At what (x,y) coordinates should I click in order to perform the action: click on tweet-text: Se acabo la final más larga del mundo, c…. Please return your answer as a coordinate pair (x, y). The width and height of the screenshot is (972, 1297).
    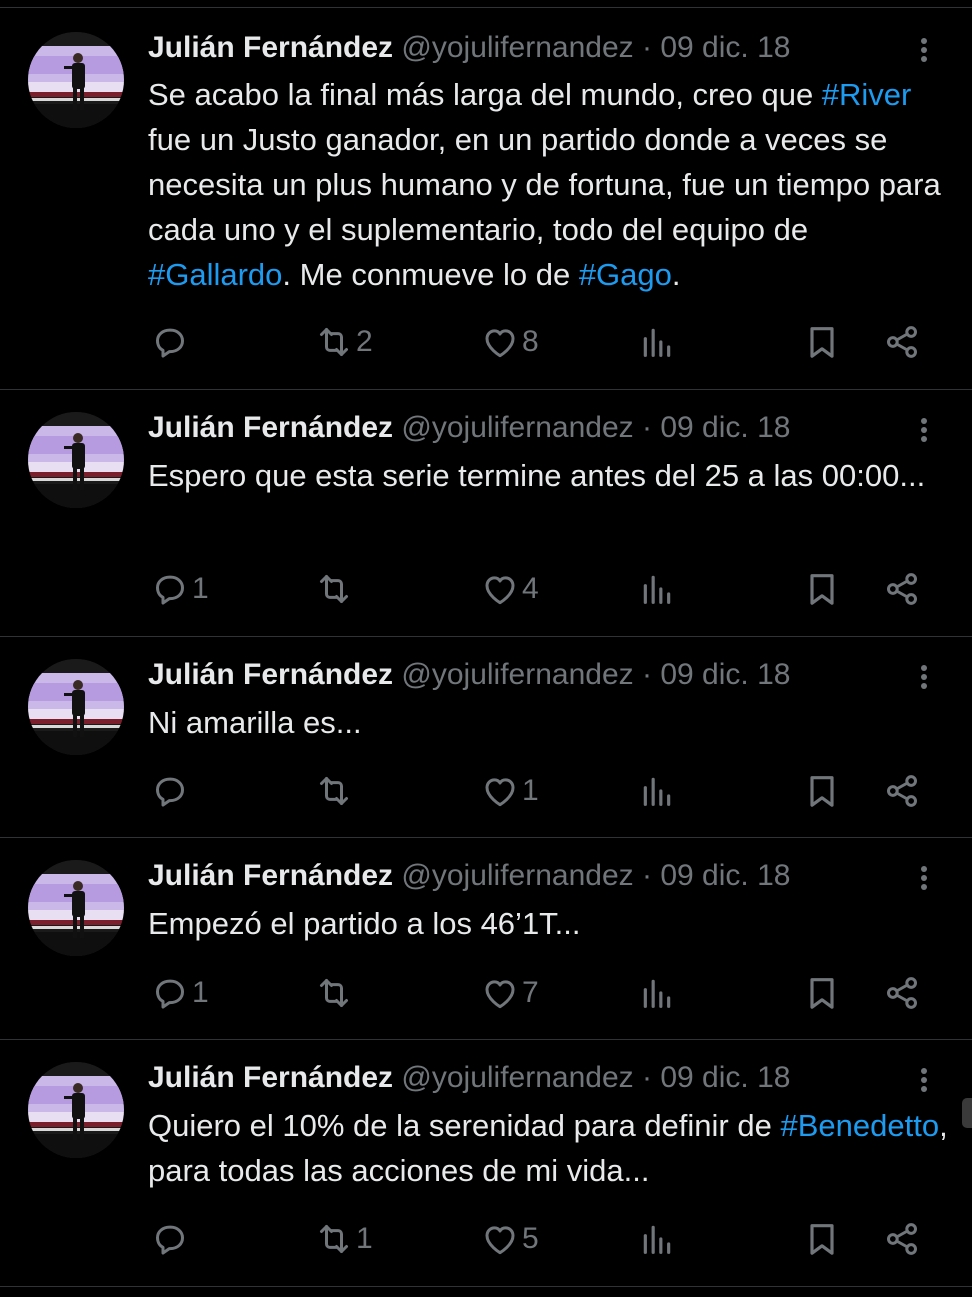
    Looking at the image, I should click on (548, 184).